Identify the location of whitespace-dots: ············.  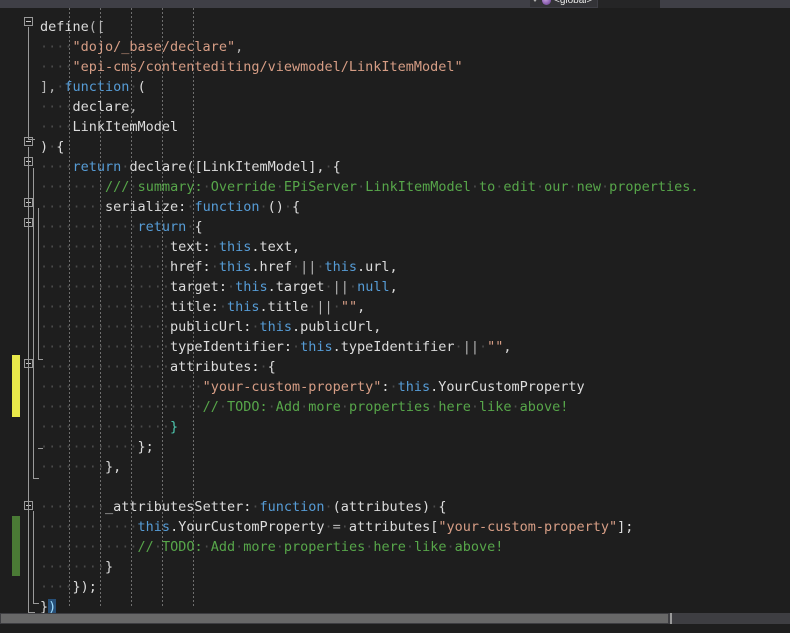
(89, 547).